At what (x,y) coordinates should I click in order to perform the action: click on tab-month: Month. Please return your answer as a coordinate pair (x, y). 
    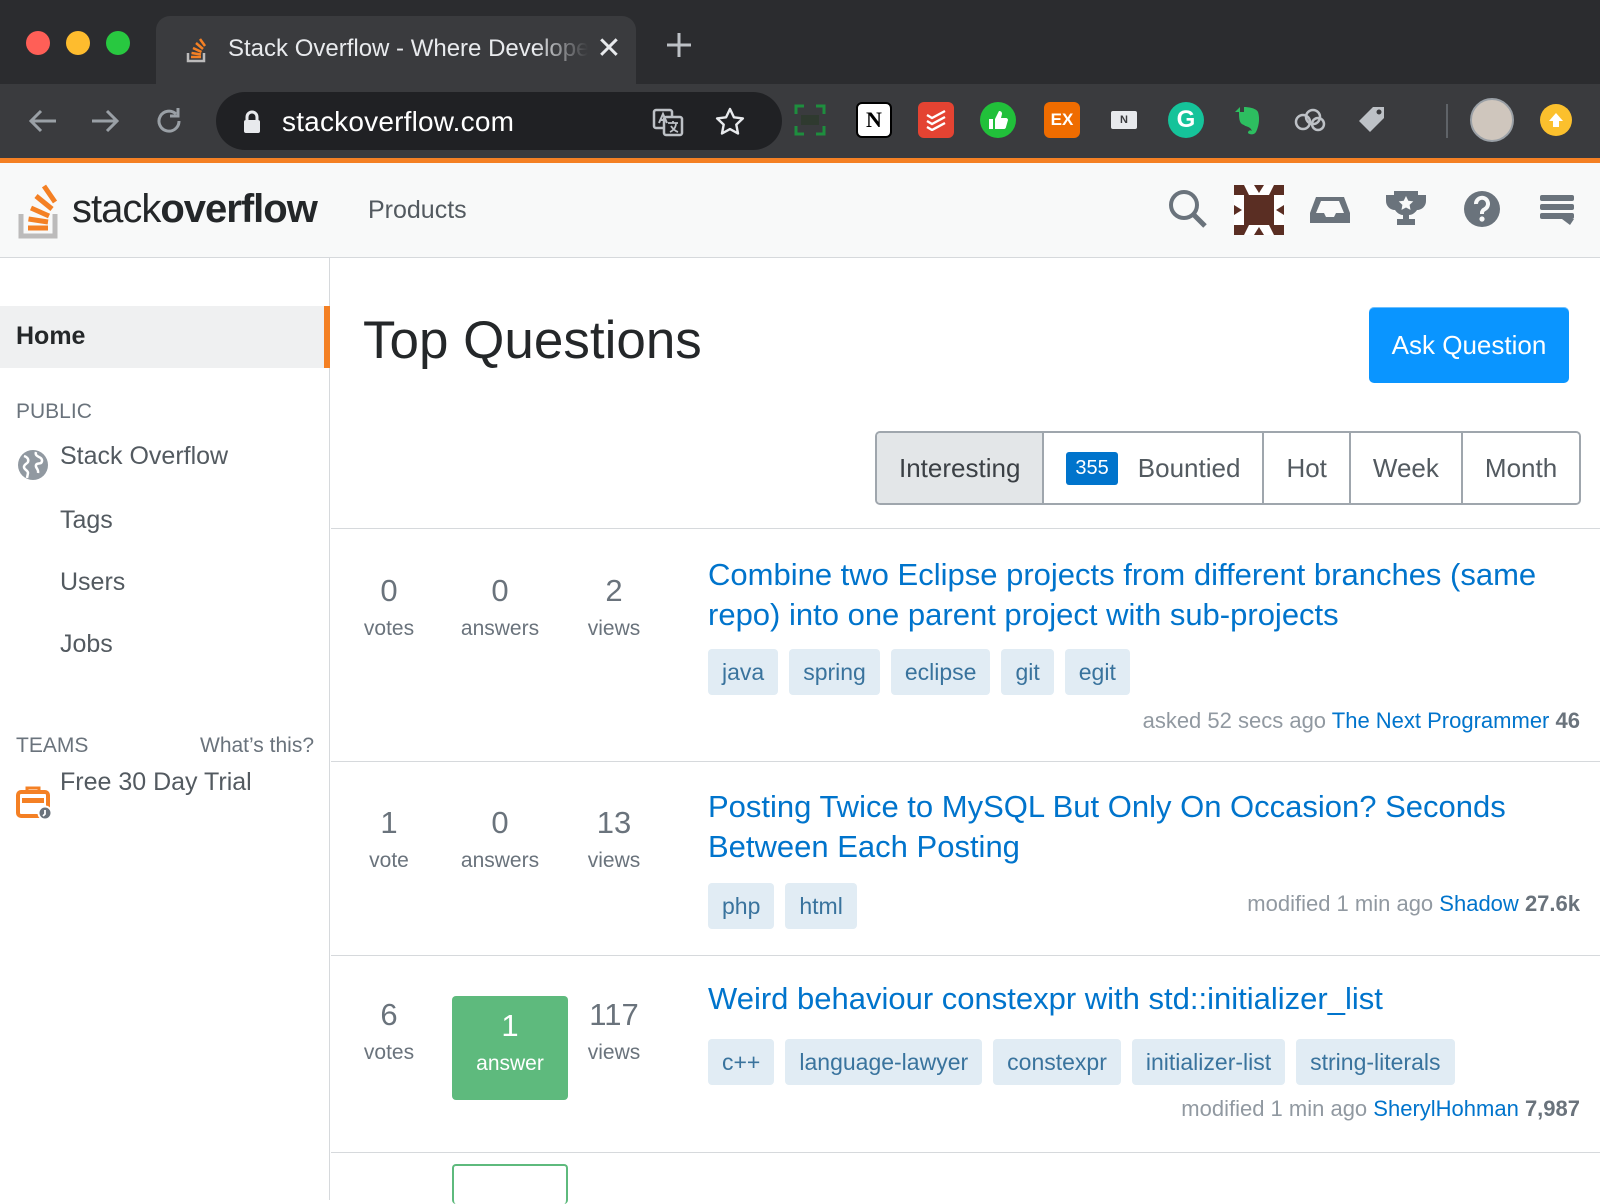
    Looking at the image, I should click on (1520, 468).